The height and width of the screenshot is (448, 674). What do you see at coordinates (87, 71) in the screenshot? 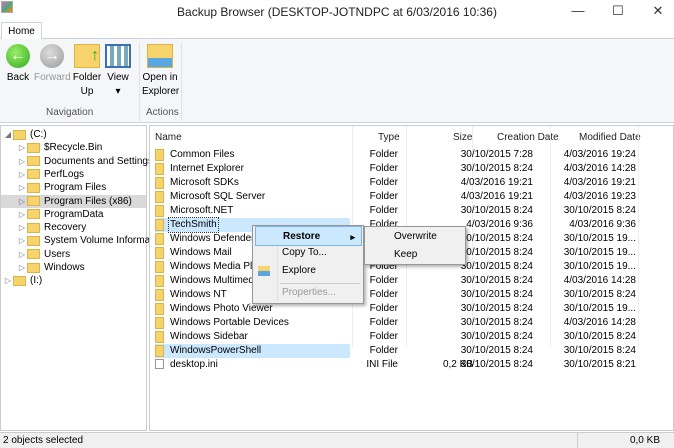
I see `folder-up-button: ↑ Folder Up` at bounding box center [87, 71].